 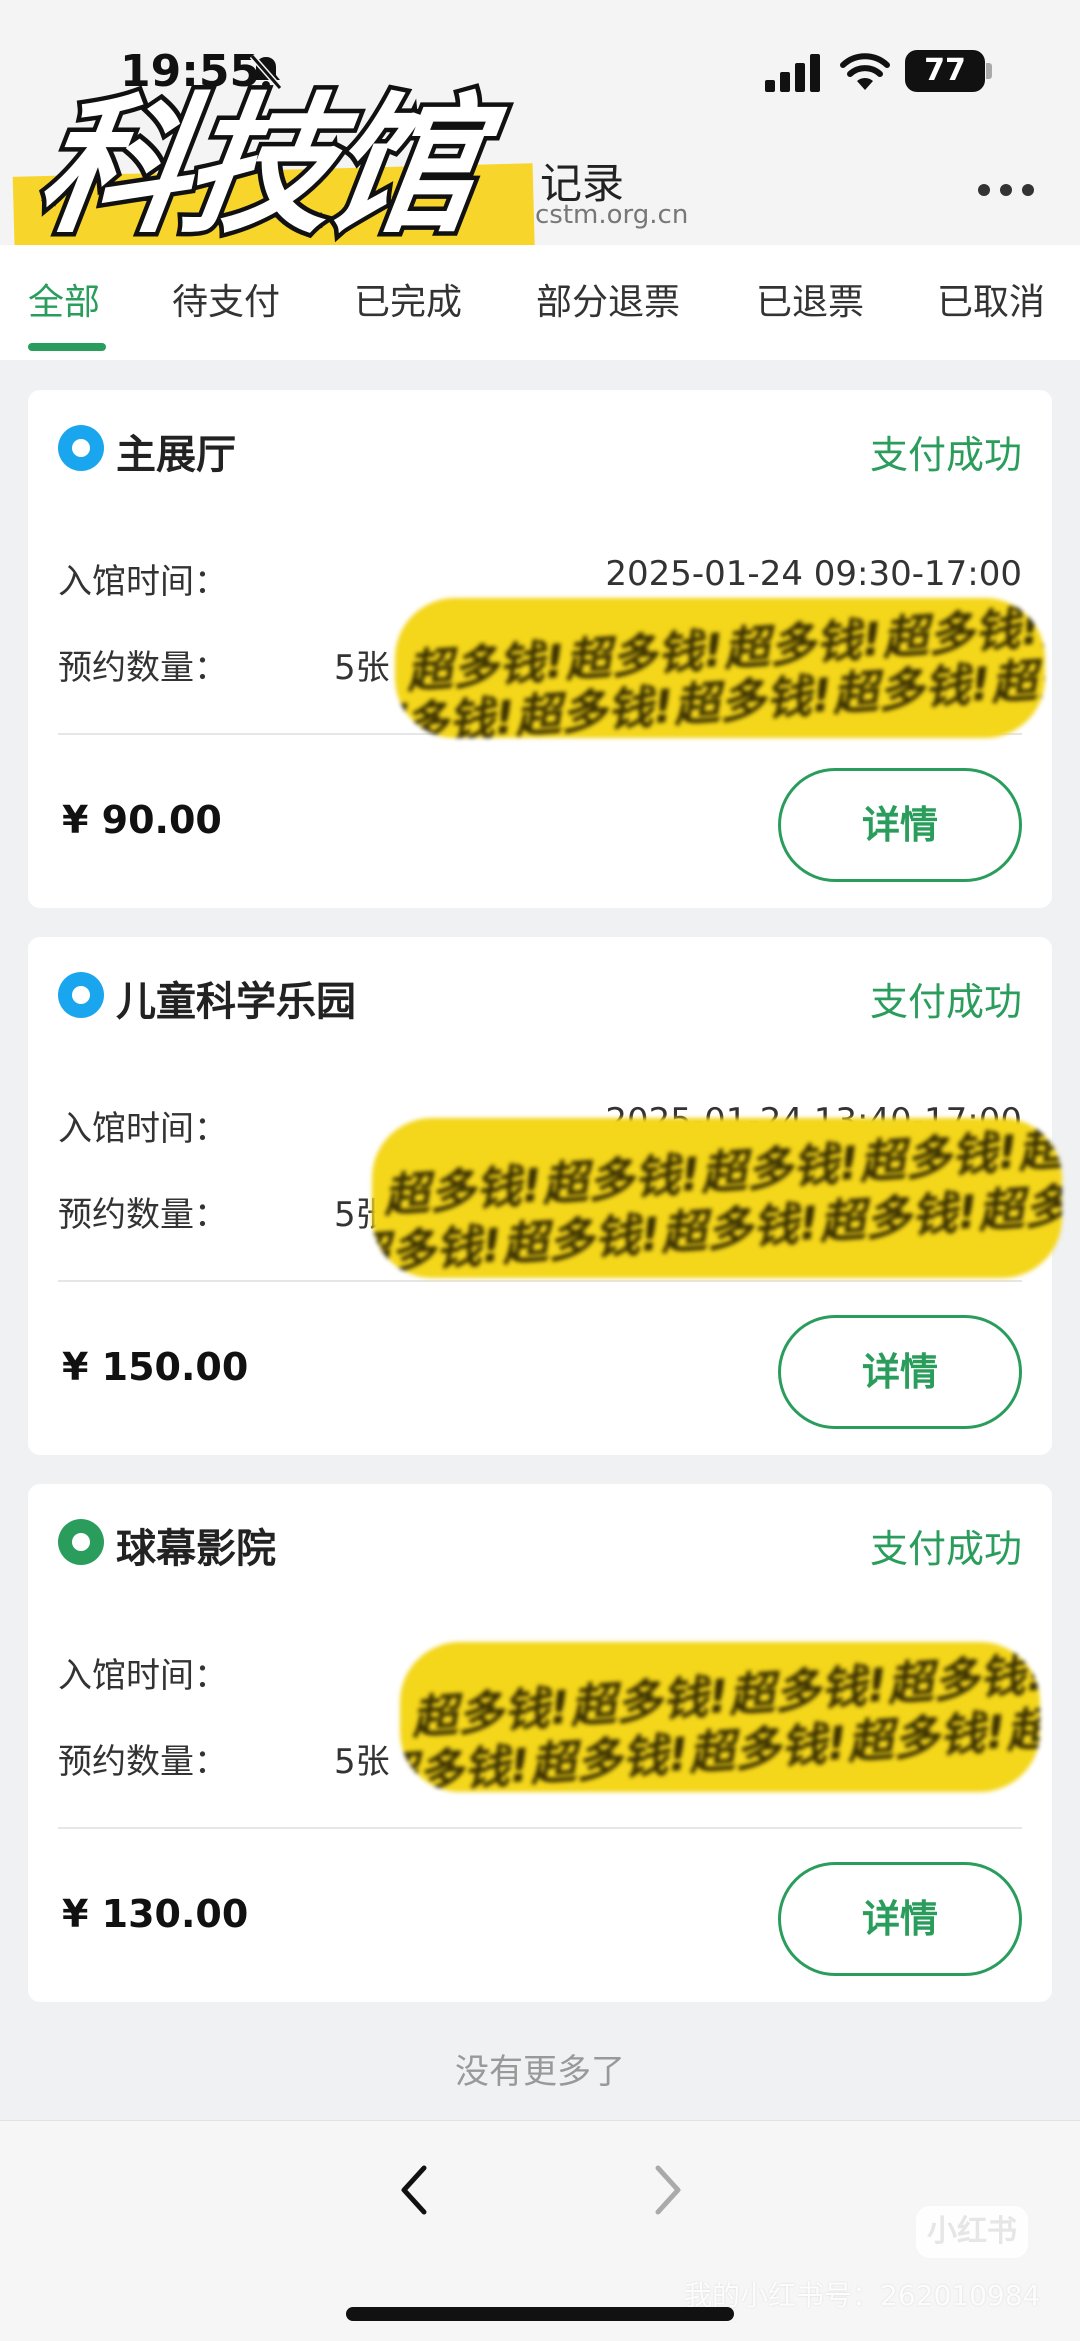 I want to click on back-arrow-icon, so click(x=414, y=2190).